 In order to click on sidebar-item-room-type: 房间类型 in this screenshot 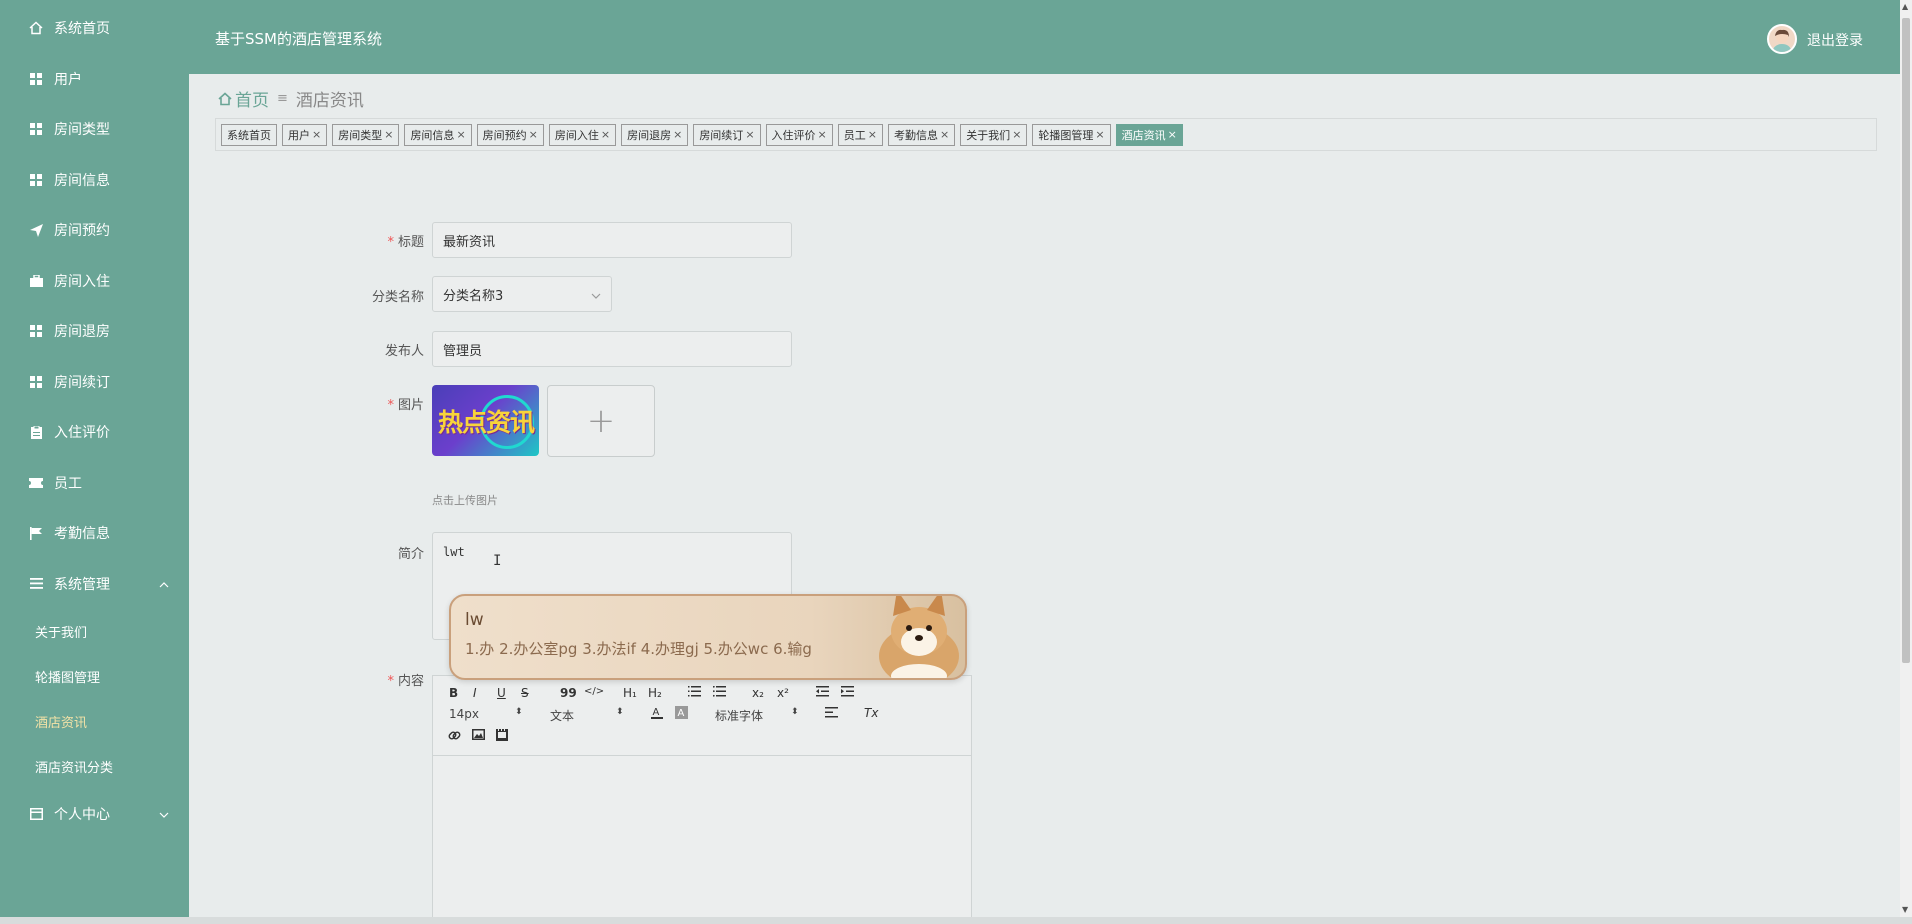, I will do `click(94, 129)`.